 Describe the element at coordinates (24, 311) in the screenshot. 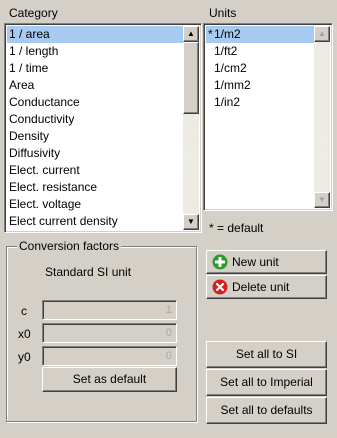

I see `c-label: c` at that location.